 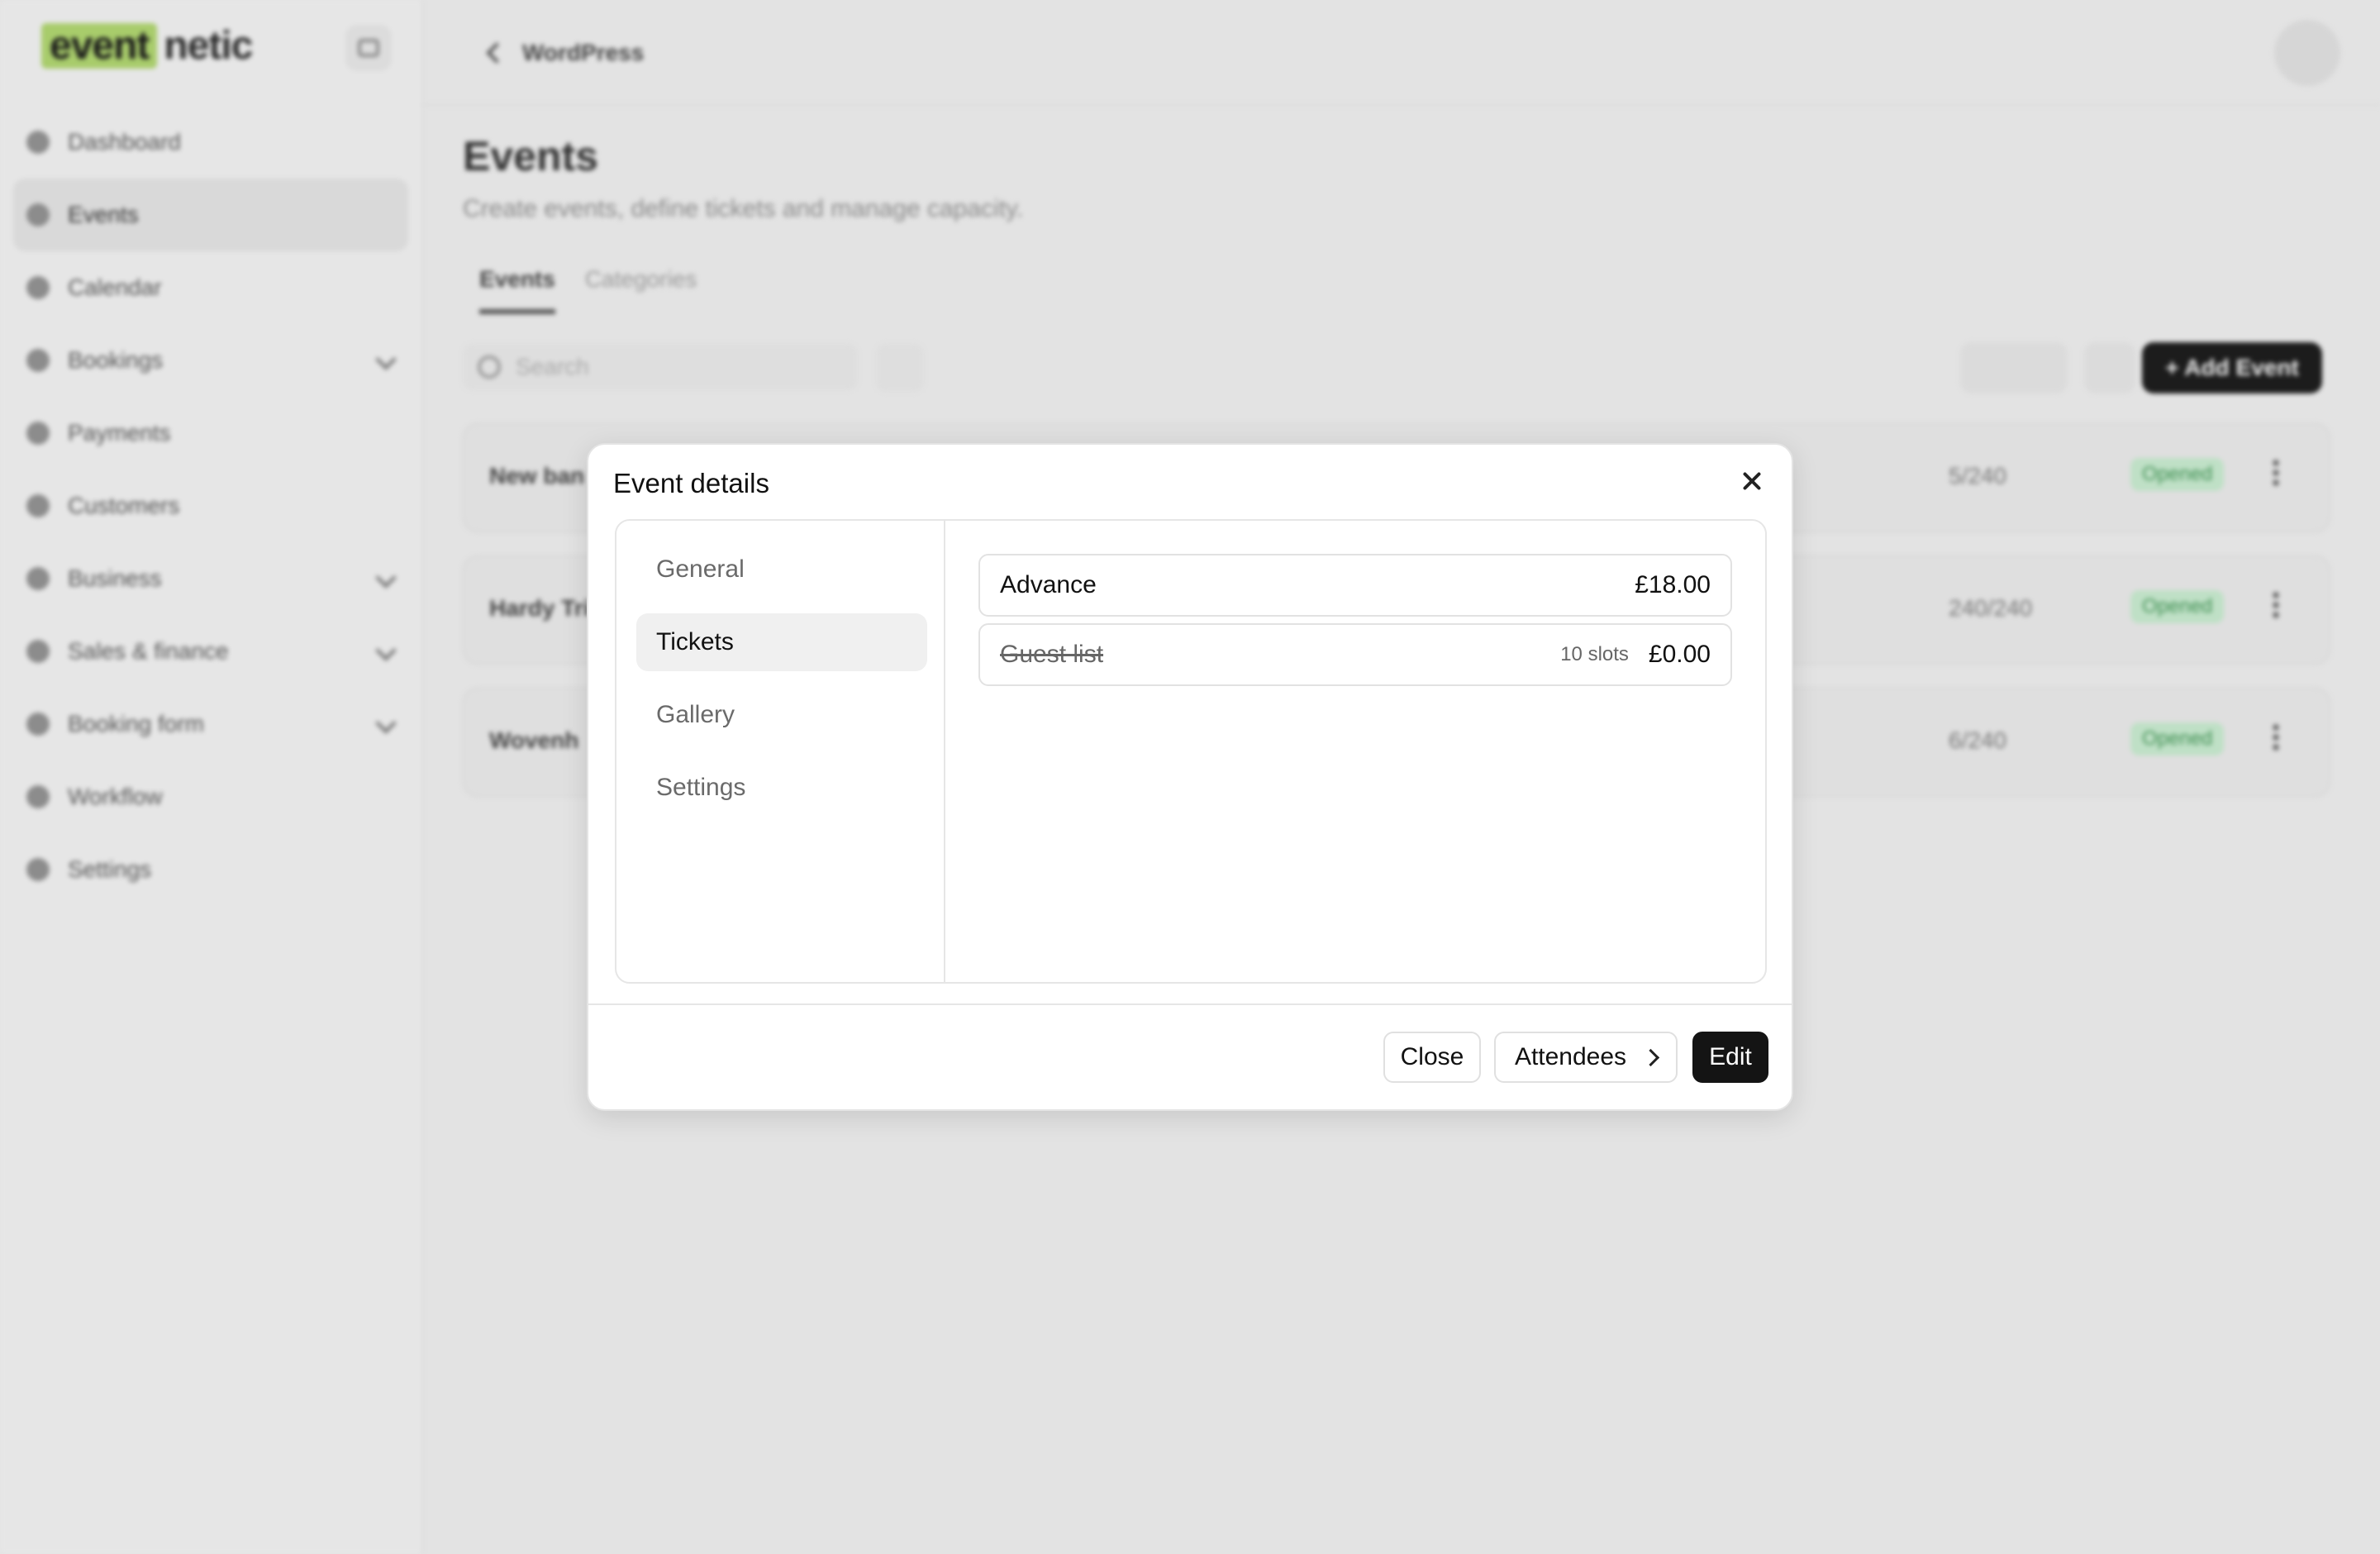 What do you see at coordinates (2014, 367) in the screenshot?
I see `view-toggle` at bounding box center [2014, 367].